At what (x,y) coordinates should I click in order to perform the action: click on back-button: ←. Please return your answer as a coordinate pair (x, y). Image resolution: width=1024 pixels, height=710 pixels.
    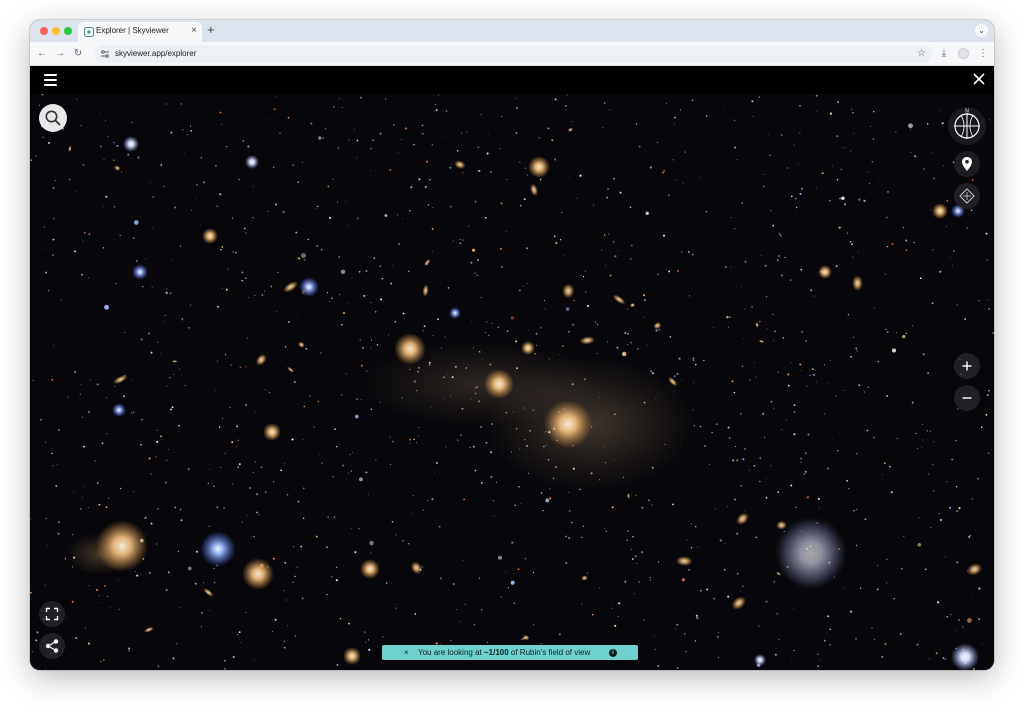
    Looking at the image, I should click on (42, 54).